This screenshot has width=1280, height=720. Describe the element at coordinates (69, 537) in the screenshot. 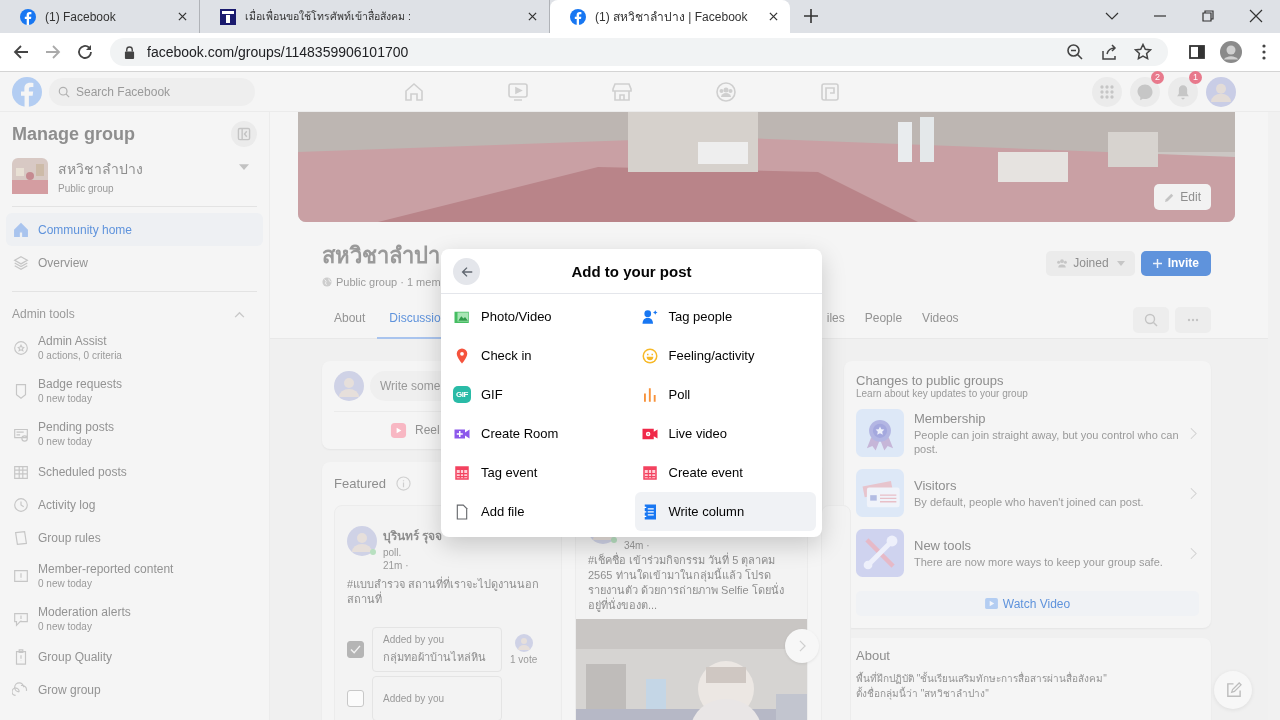

I see `sidebar-item: Group rules` at that location.